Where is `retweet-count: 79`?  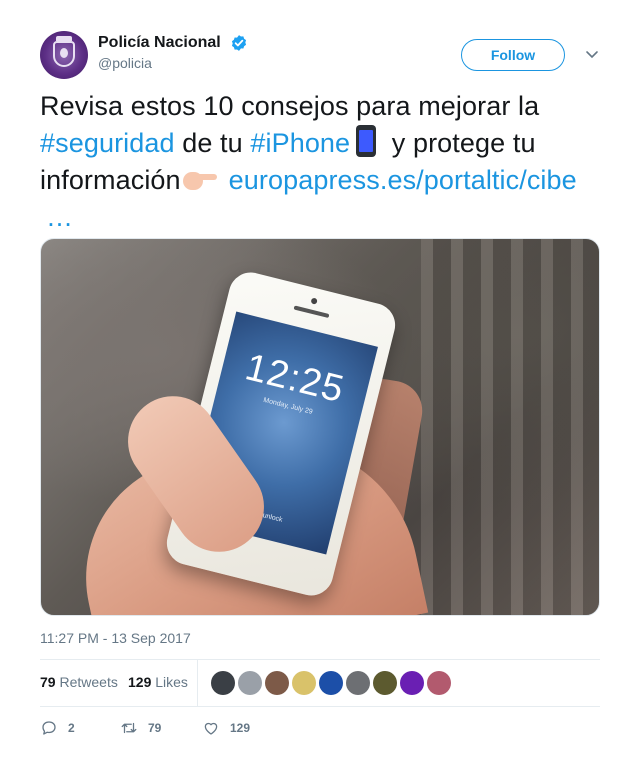
retweet-count: 79 is located at coordinates (155, 728).